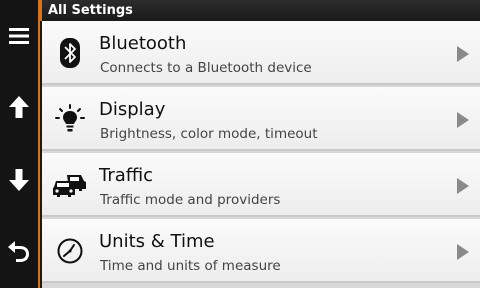  I want to click on arrow-up-icon, so click(19, 107).